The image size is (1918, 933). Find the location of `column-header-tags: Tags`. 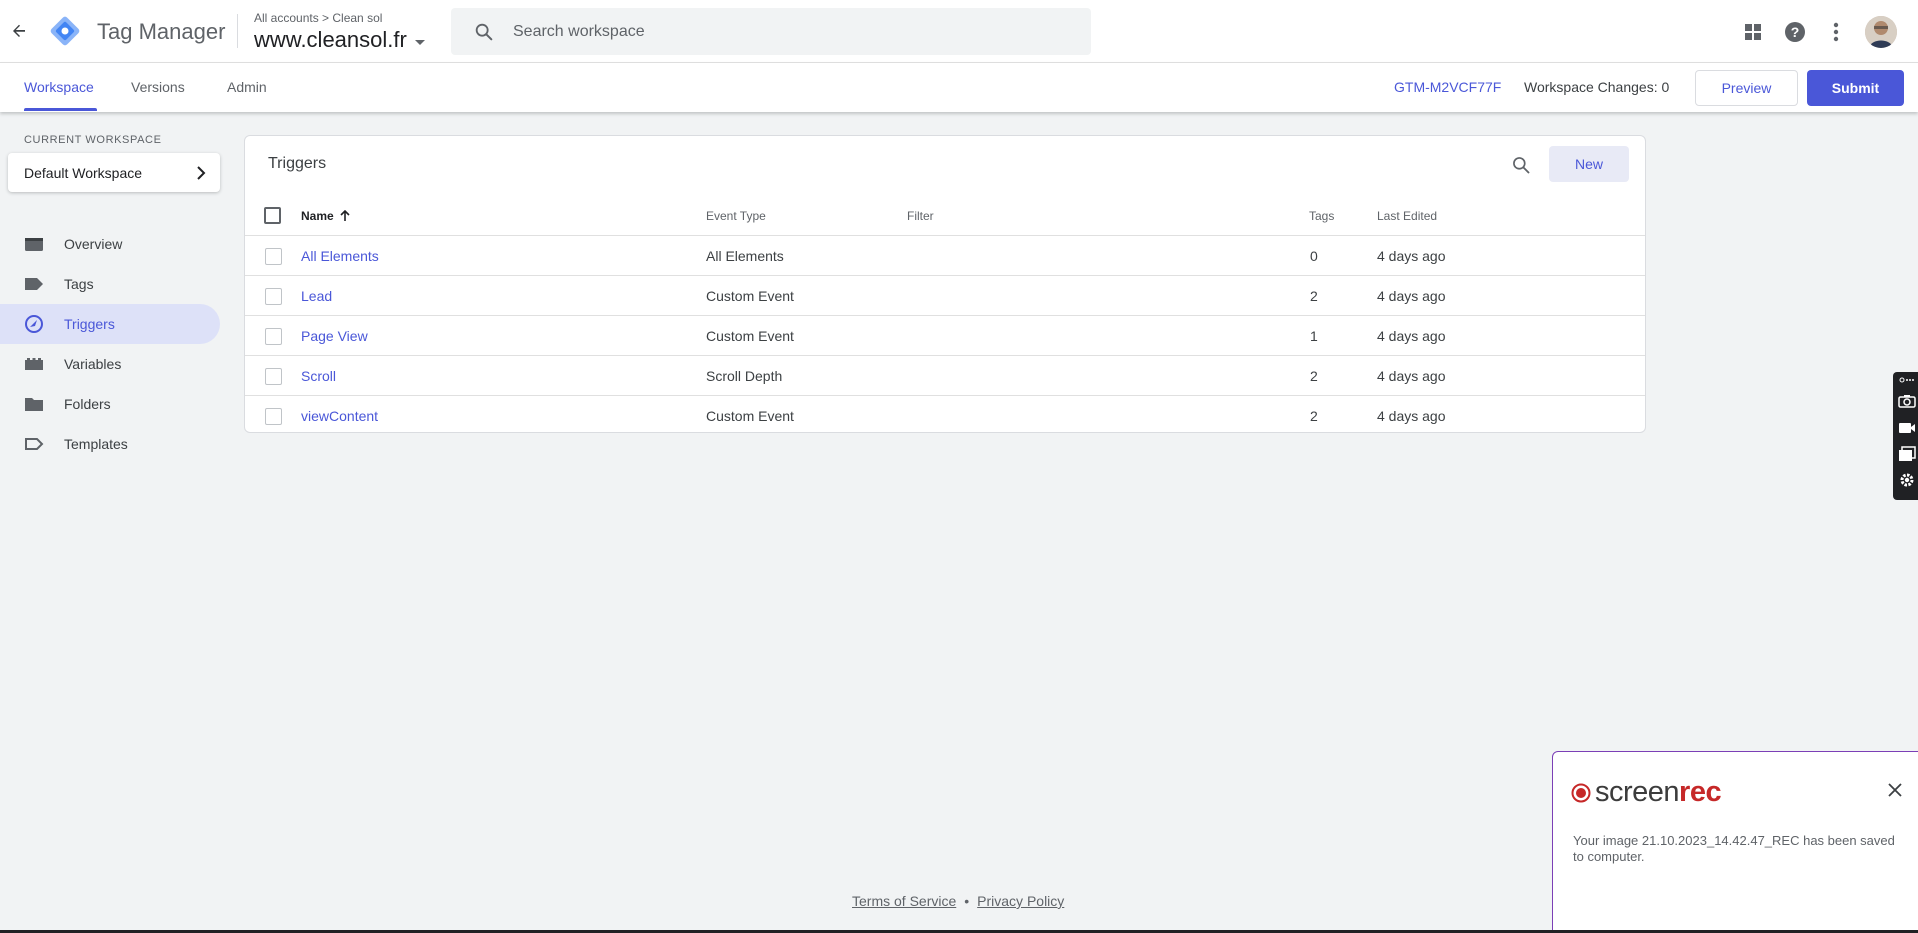

column-header-tags: Tags is located at coordinates (1321, 216).